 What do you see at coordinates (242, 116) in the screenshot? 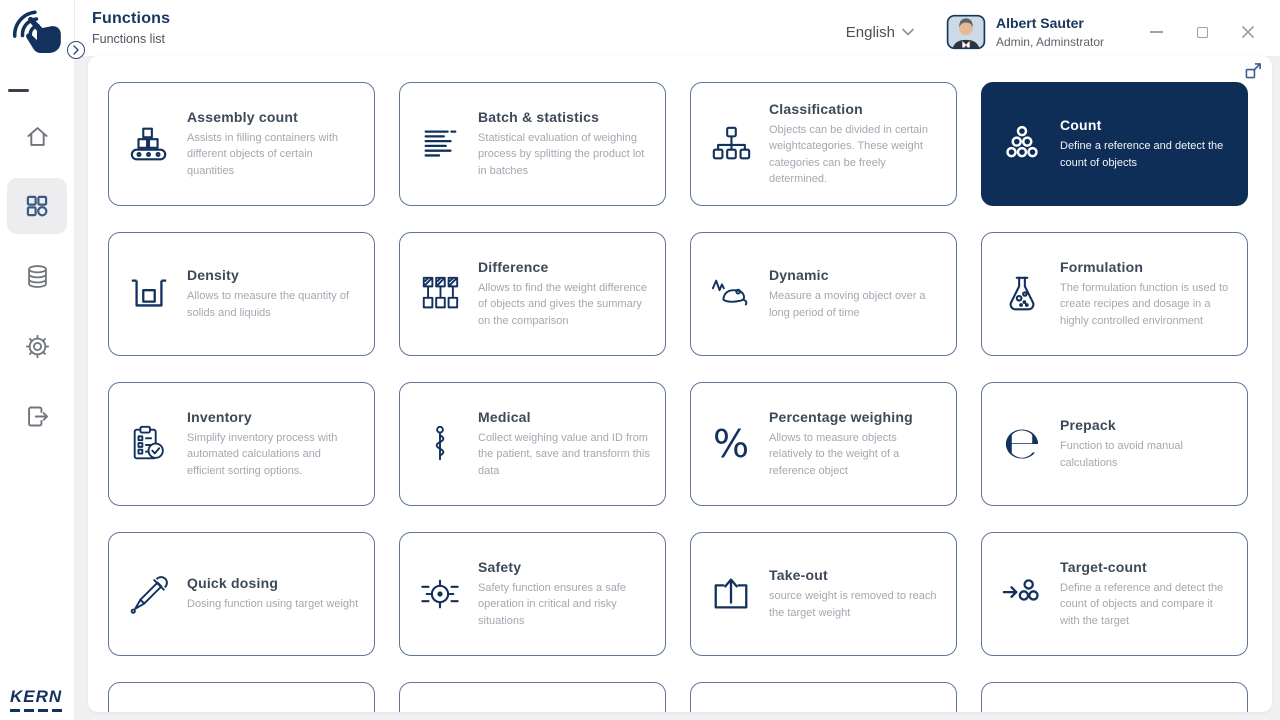
I see `card-title: Assembly count` at bounding box center [242, 116].